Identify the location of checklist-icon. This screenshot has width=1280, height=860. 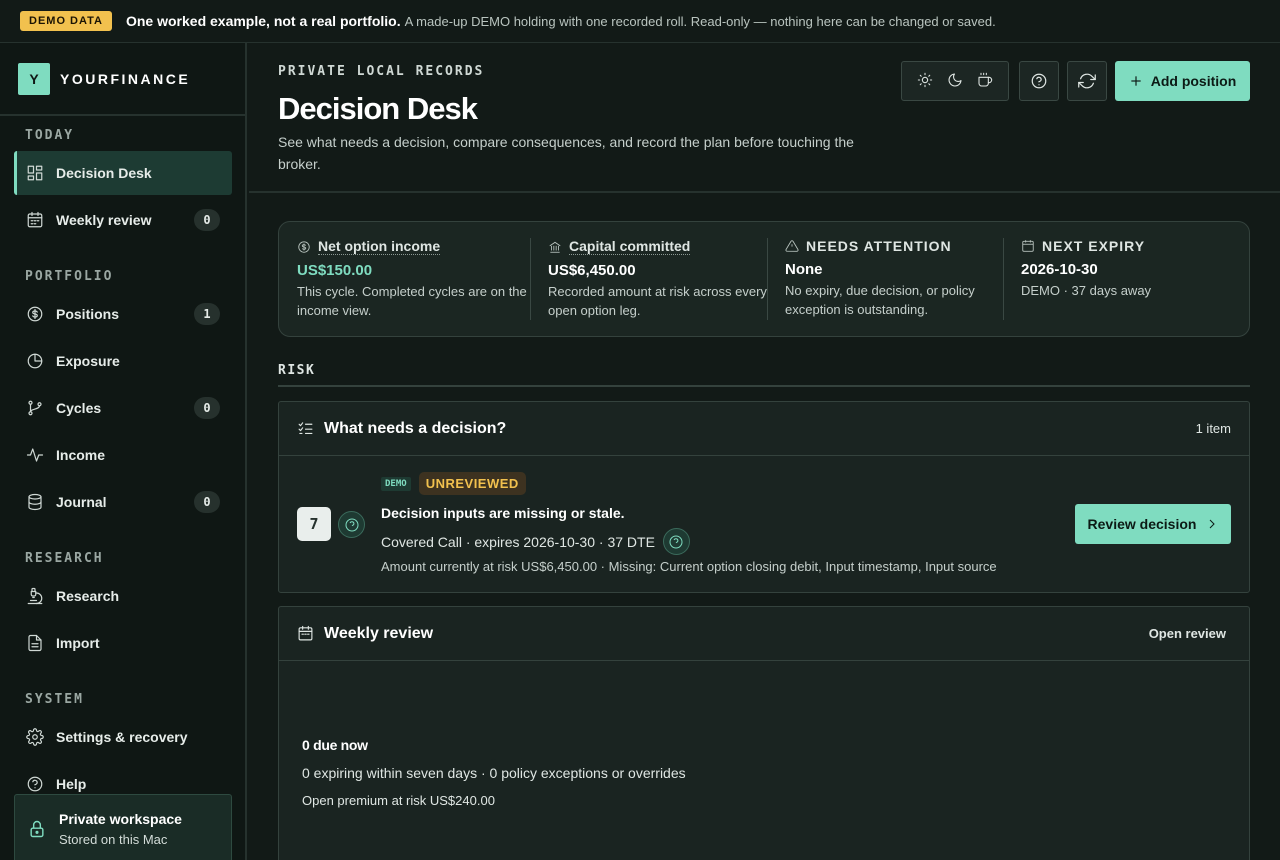
(305, 428).